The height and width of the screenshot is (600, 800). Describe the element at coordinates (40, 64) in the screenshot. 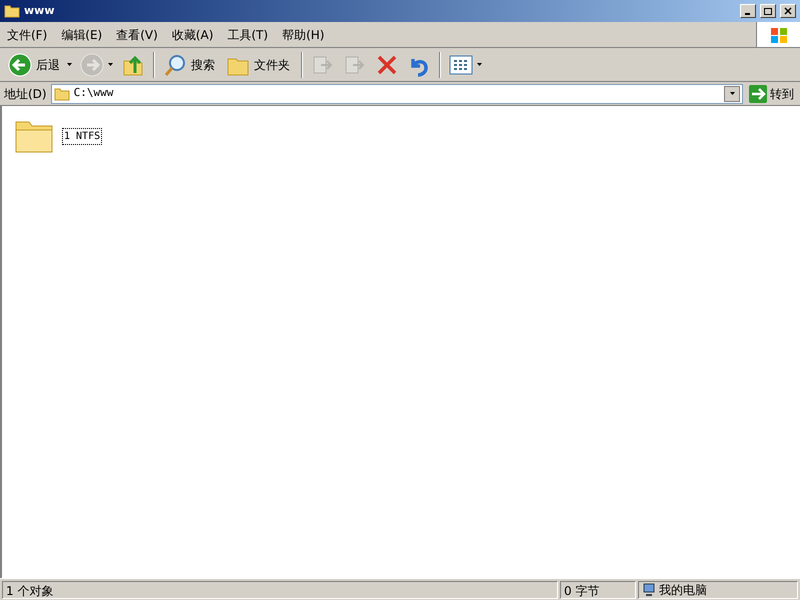

I see `back-button: 后退` at that location.